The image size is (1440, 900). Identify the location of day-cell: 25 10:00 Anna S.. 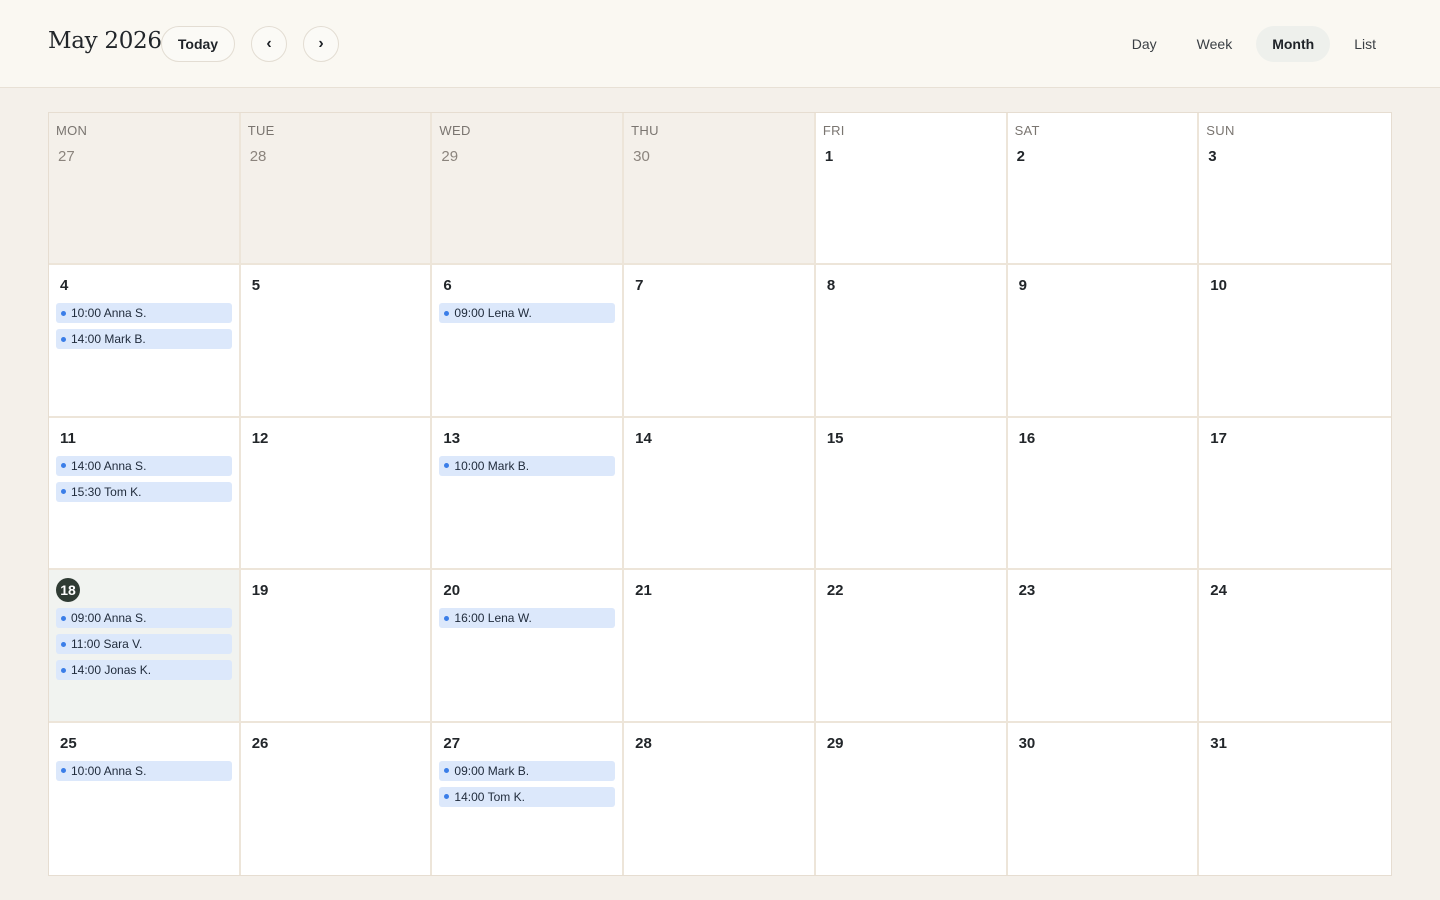
(145, 798).